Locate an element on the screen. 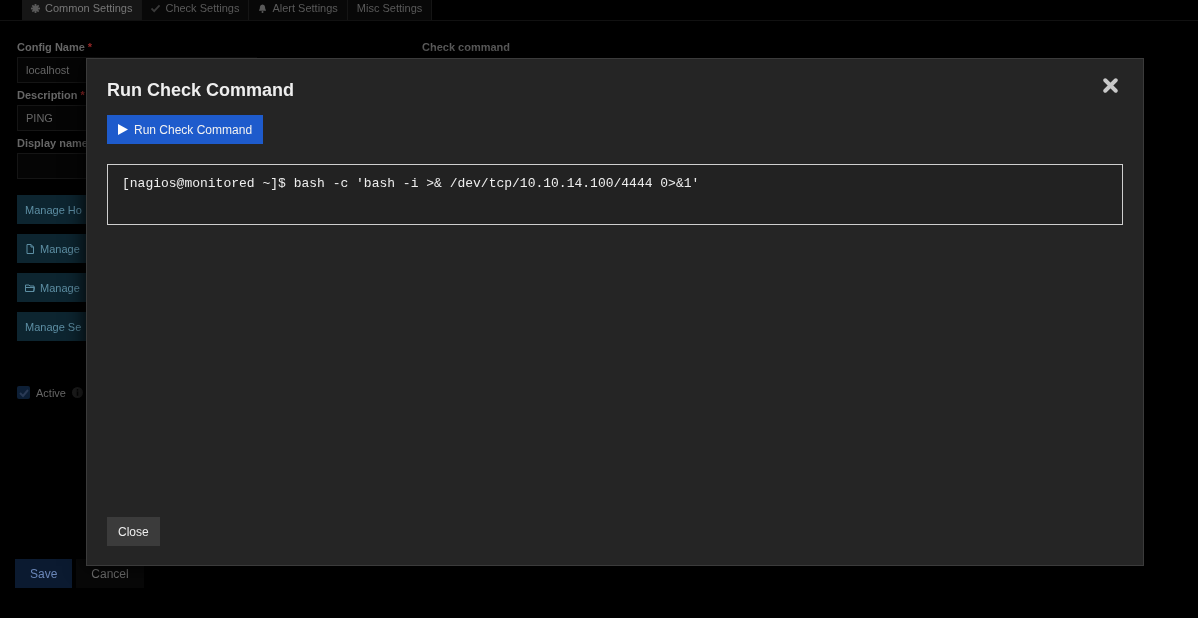 The width and height of the screenshot is (1198, 618). document-icon is located at coordinates (30, 248).